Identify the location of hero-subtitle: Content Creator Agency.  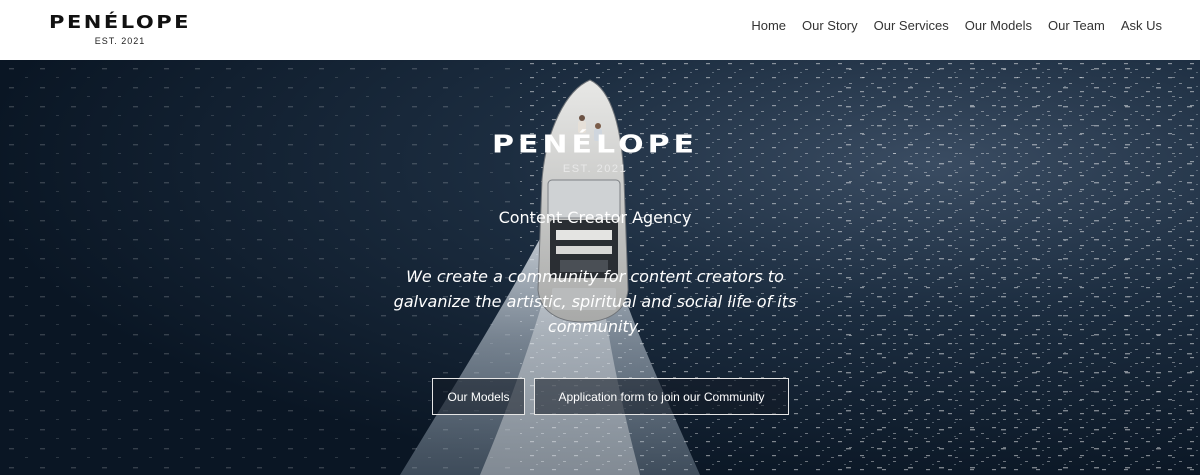
(595, 217).